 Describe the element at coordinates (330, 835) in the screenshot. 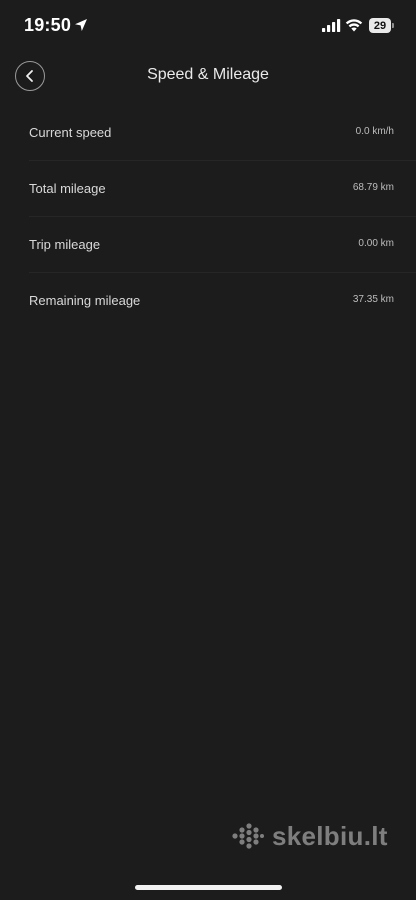

I see `watermark-text: skelbiu.lt` at that location.